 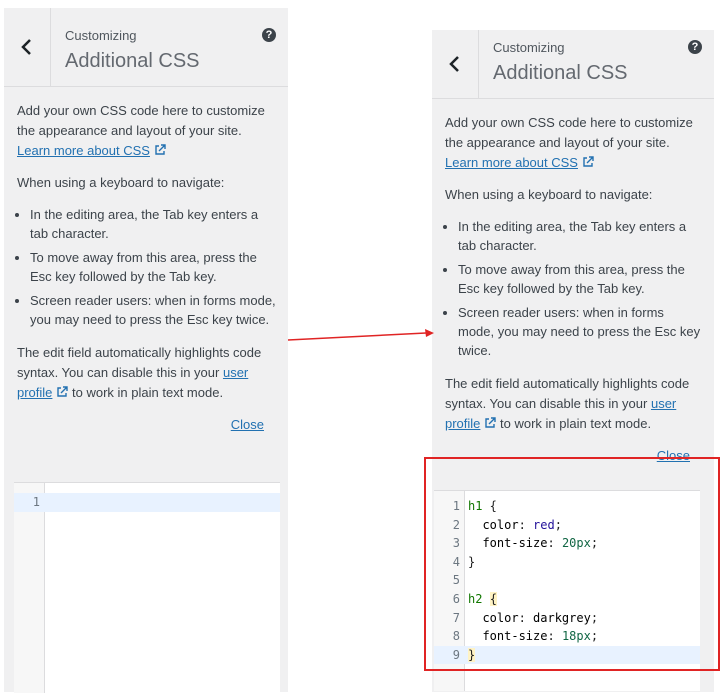 What do you see at coordinates (360, 335) in the screenshot?
I see `arrow-icon` at bounding box center [360, 335].